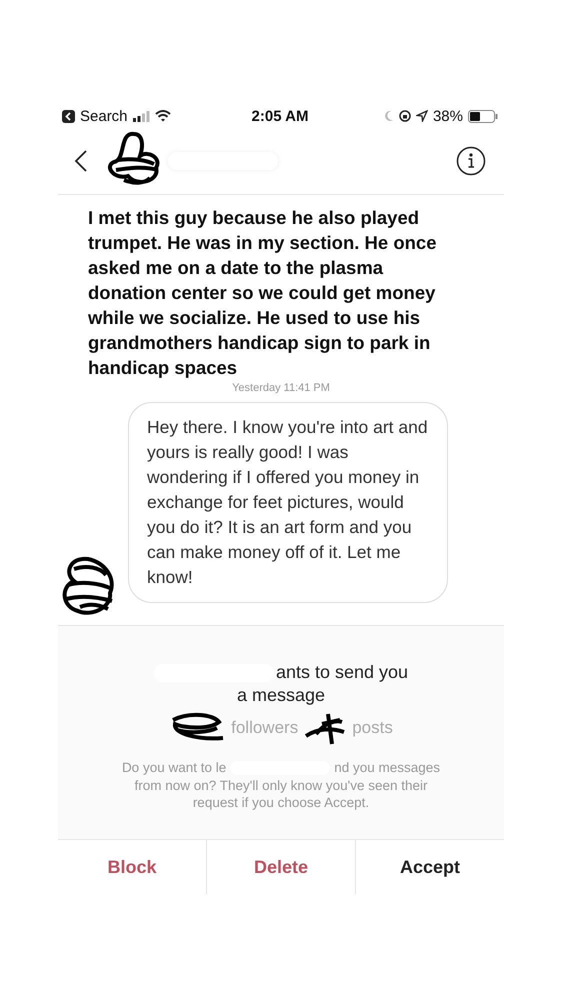 The width and height of the screenshot is (562, 999). I want to click on wifi-icon, so click(162, 116).